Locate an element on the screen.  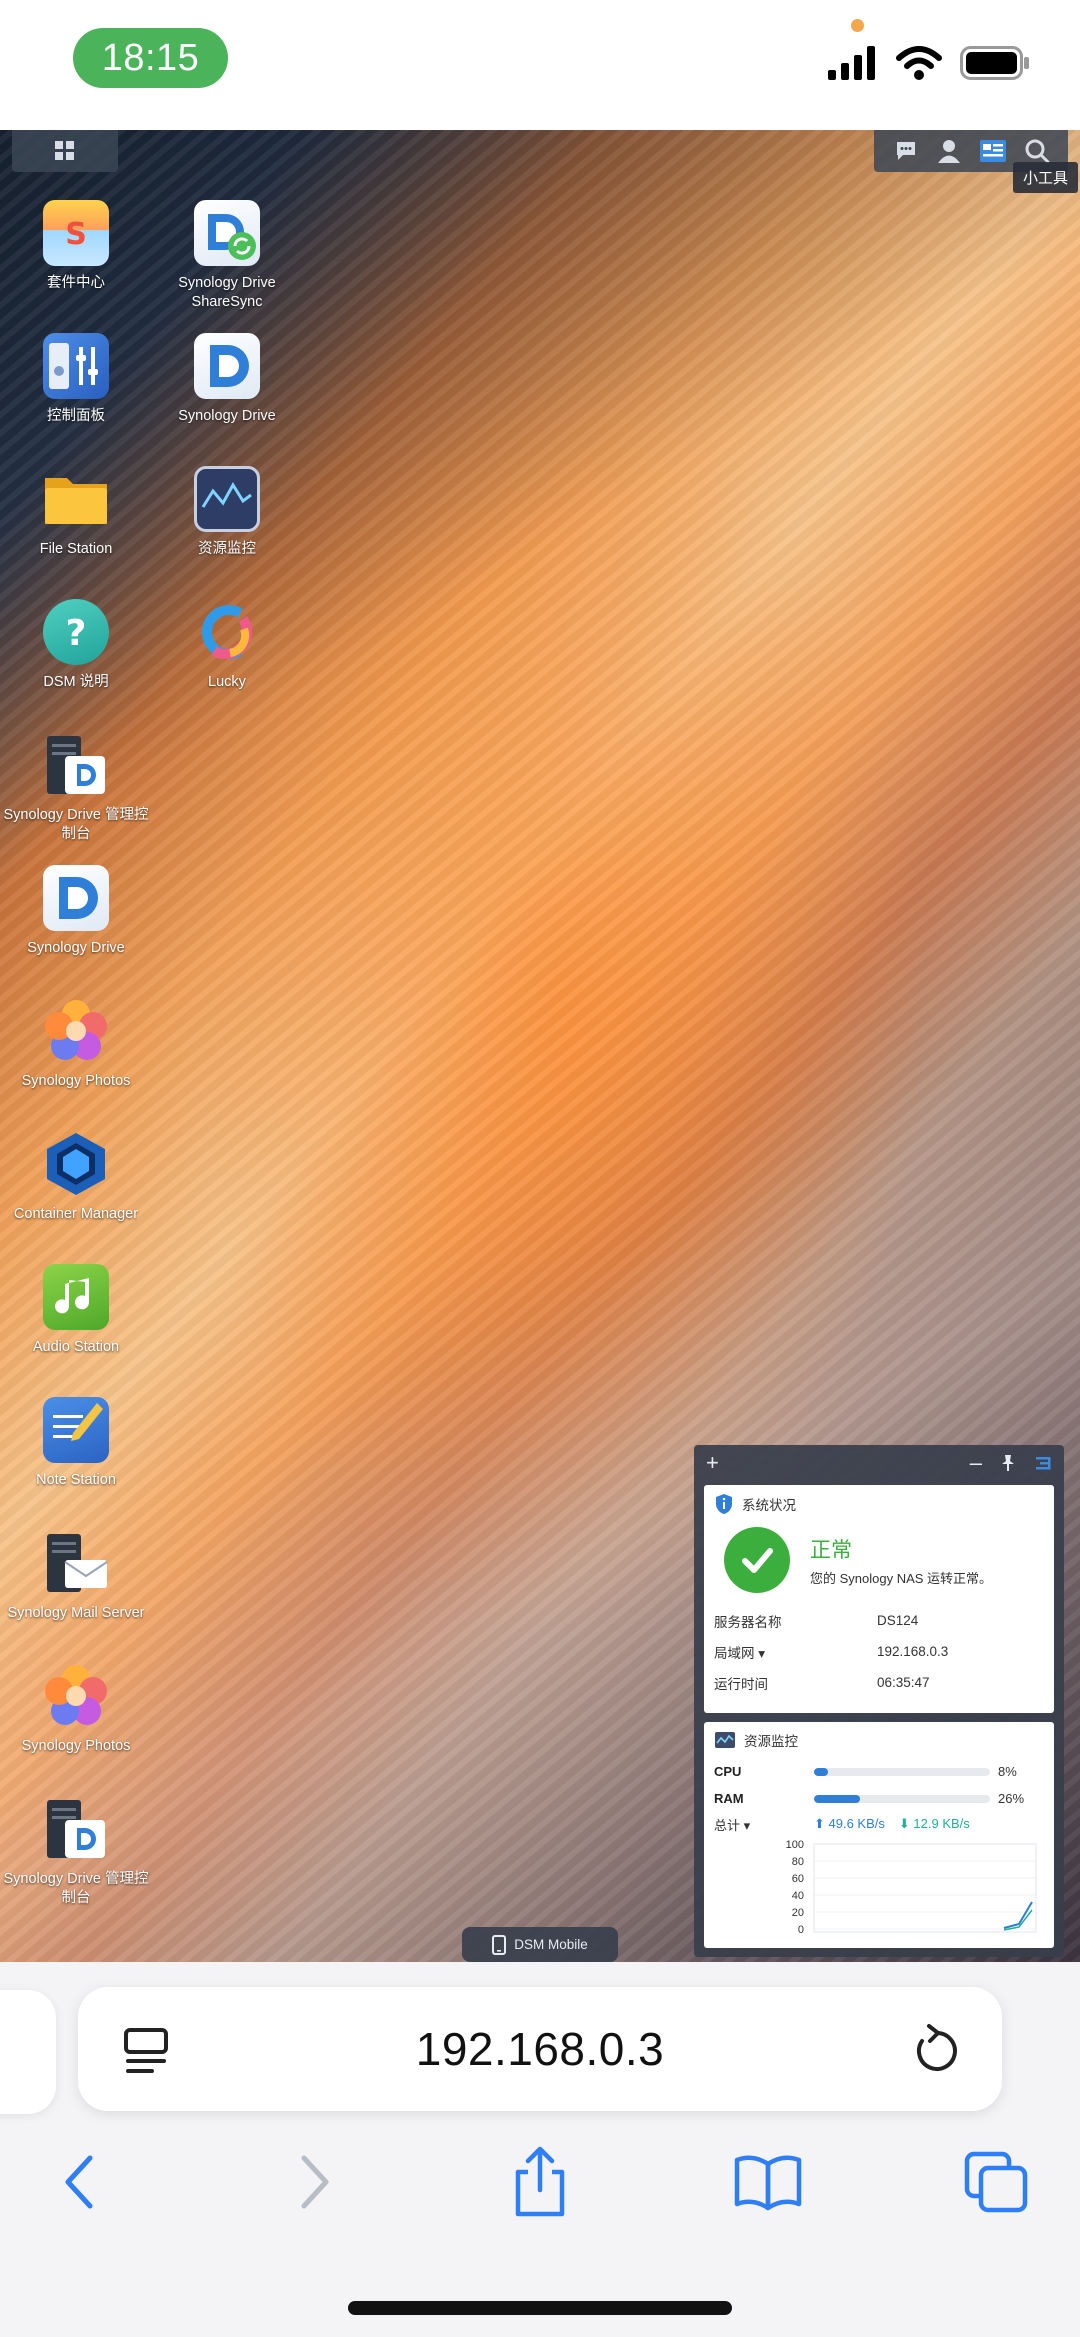
status-summary: 正常 您的 Synology NAS 运转正常。 is located at coordinates (879, 1558).